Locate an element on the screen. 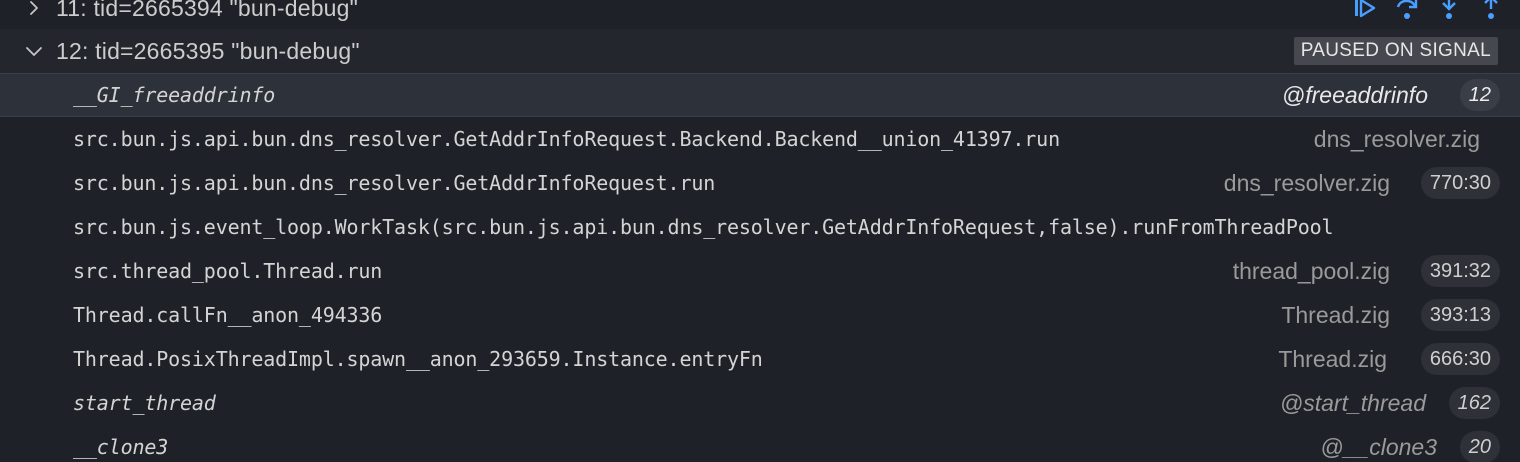 The width and height of the screenshot is (1520, 462). frame-function-name: start_thread is located at coordinates (144, 403).